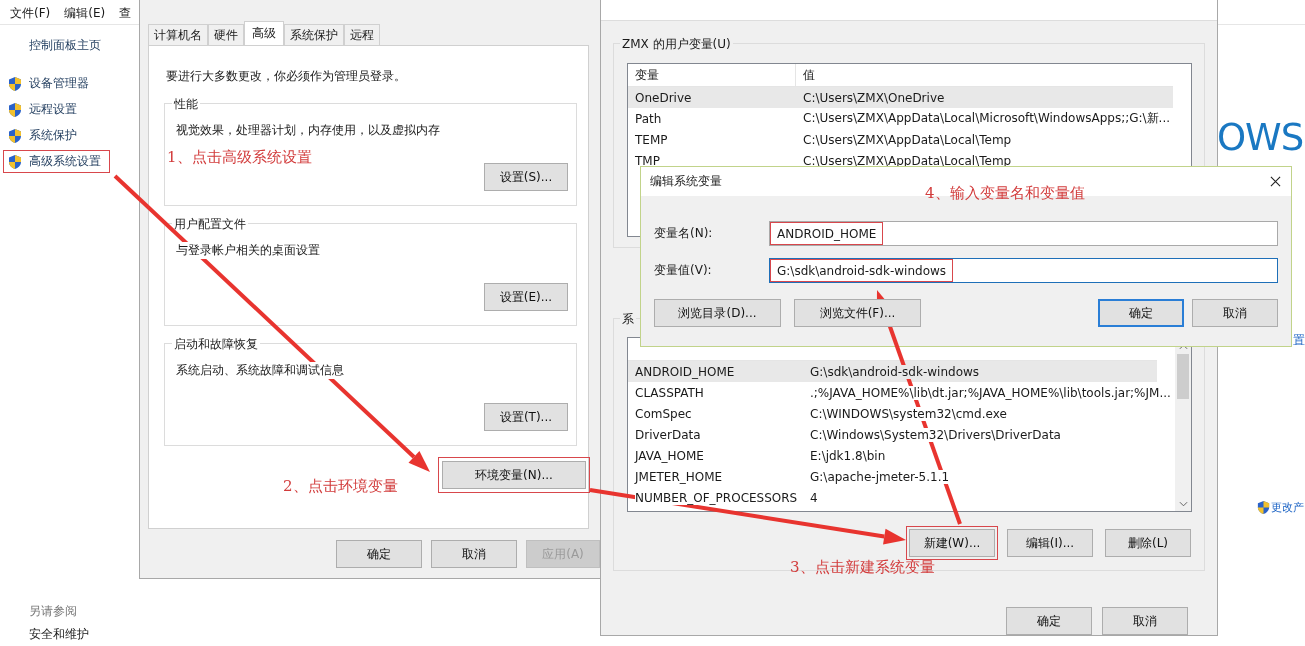  Describe the element at coordinates (683, 270) in the screenshot. I see `field-label: 变量值(V):` at that location.